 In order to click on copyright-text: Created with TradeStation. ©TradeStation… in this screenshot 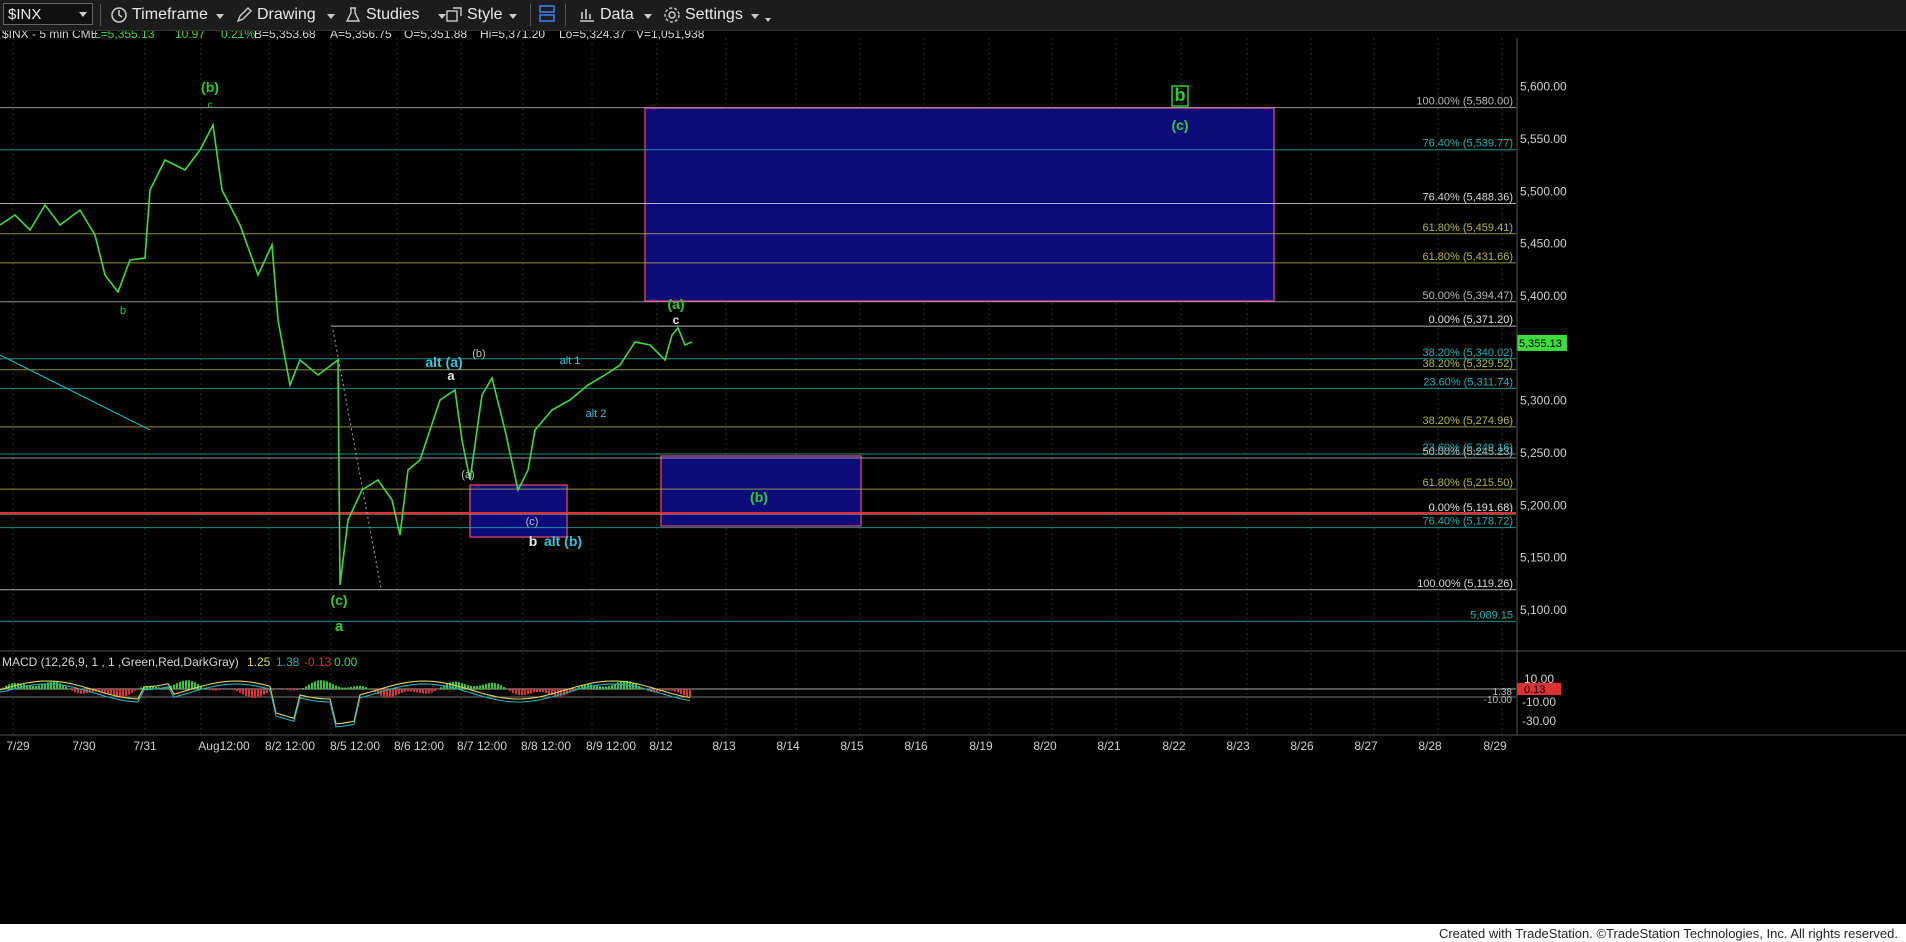, I will do `click(1668, 933)`.